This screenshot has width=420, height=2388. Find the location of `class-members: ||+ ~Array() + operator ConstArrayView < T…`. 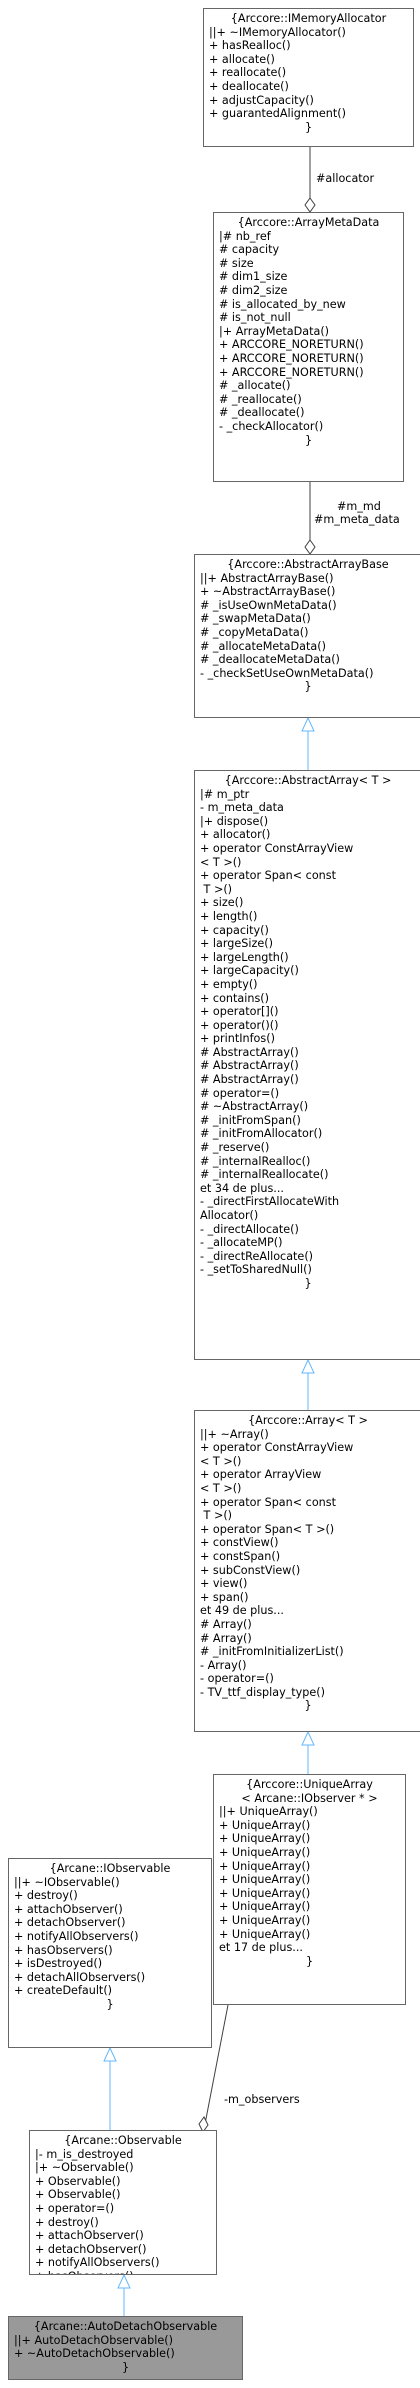

class-members: ||+ ~Array() + operator ConstArrayView < T… is located at coordinates (308, 1564).